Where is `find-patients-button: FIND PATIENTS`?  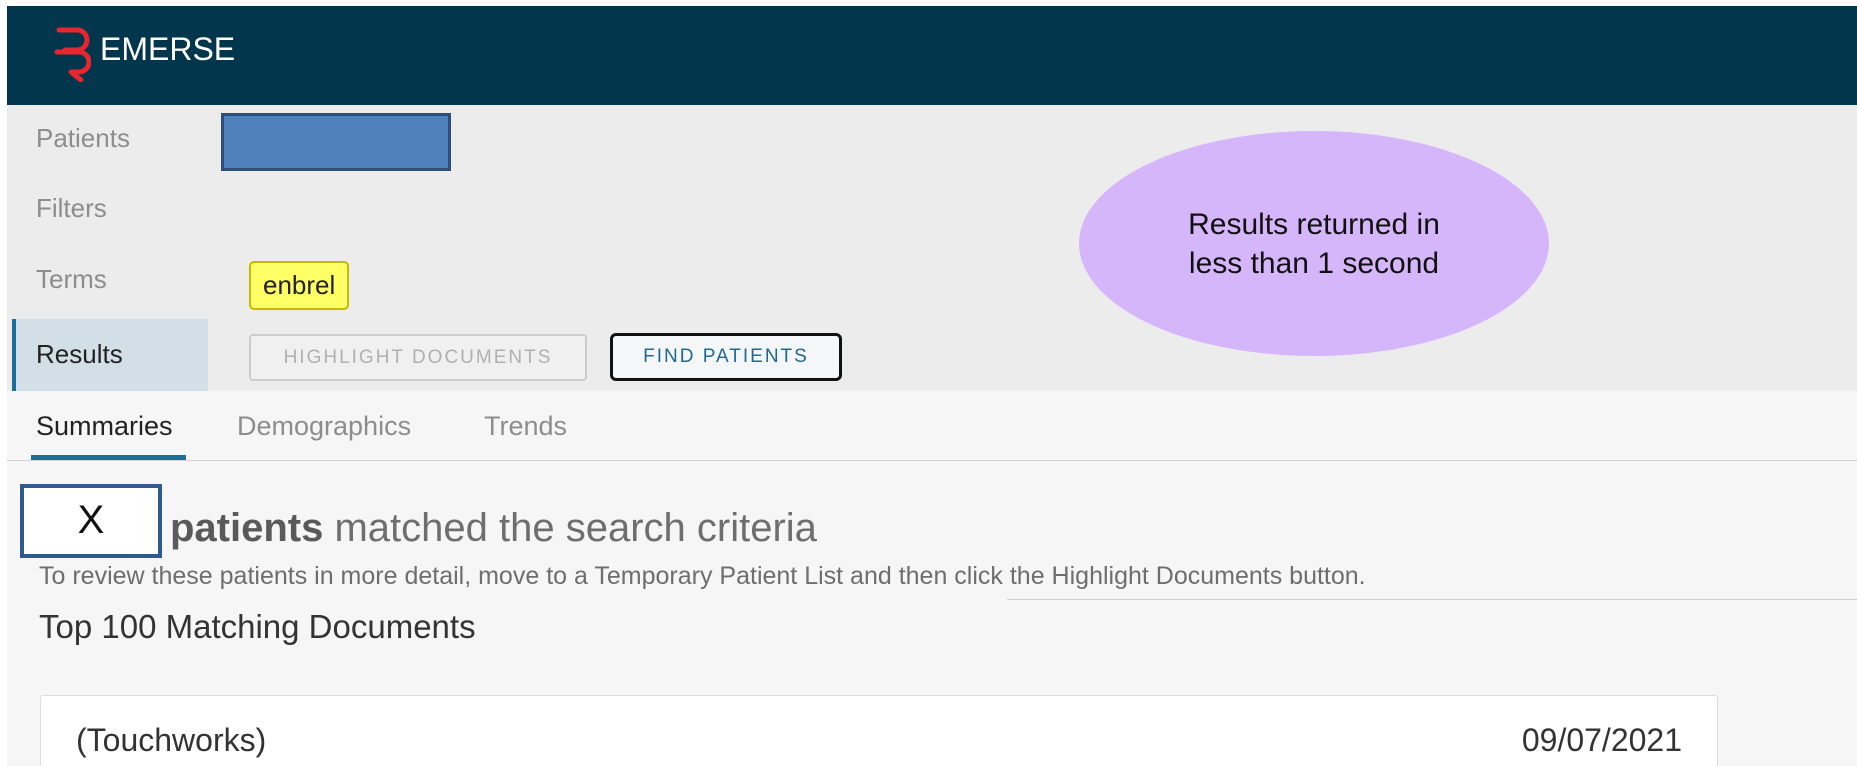 find-patients-button: FIND PATIENTS is located at coordinates (726, 357).